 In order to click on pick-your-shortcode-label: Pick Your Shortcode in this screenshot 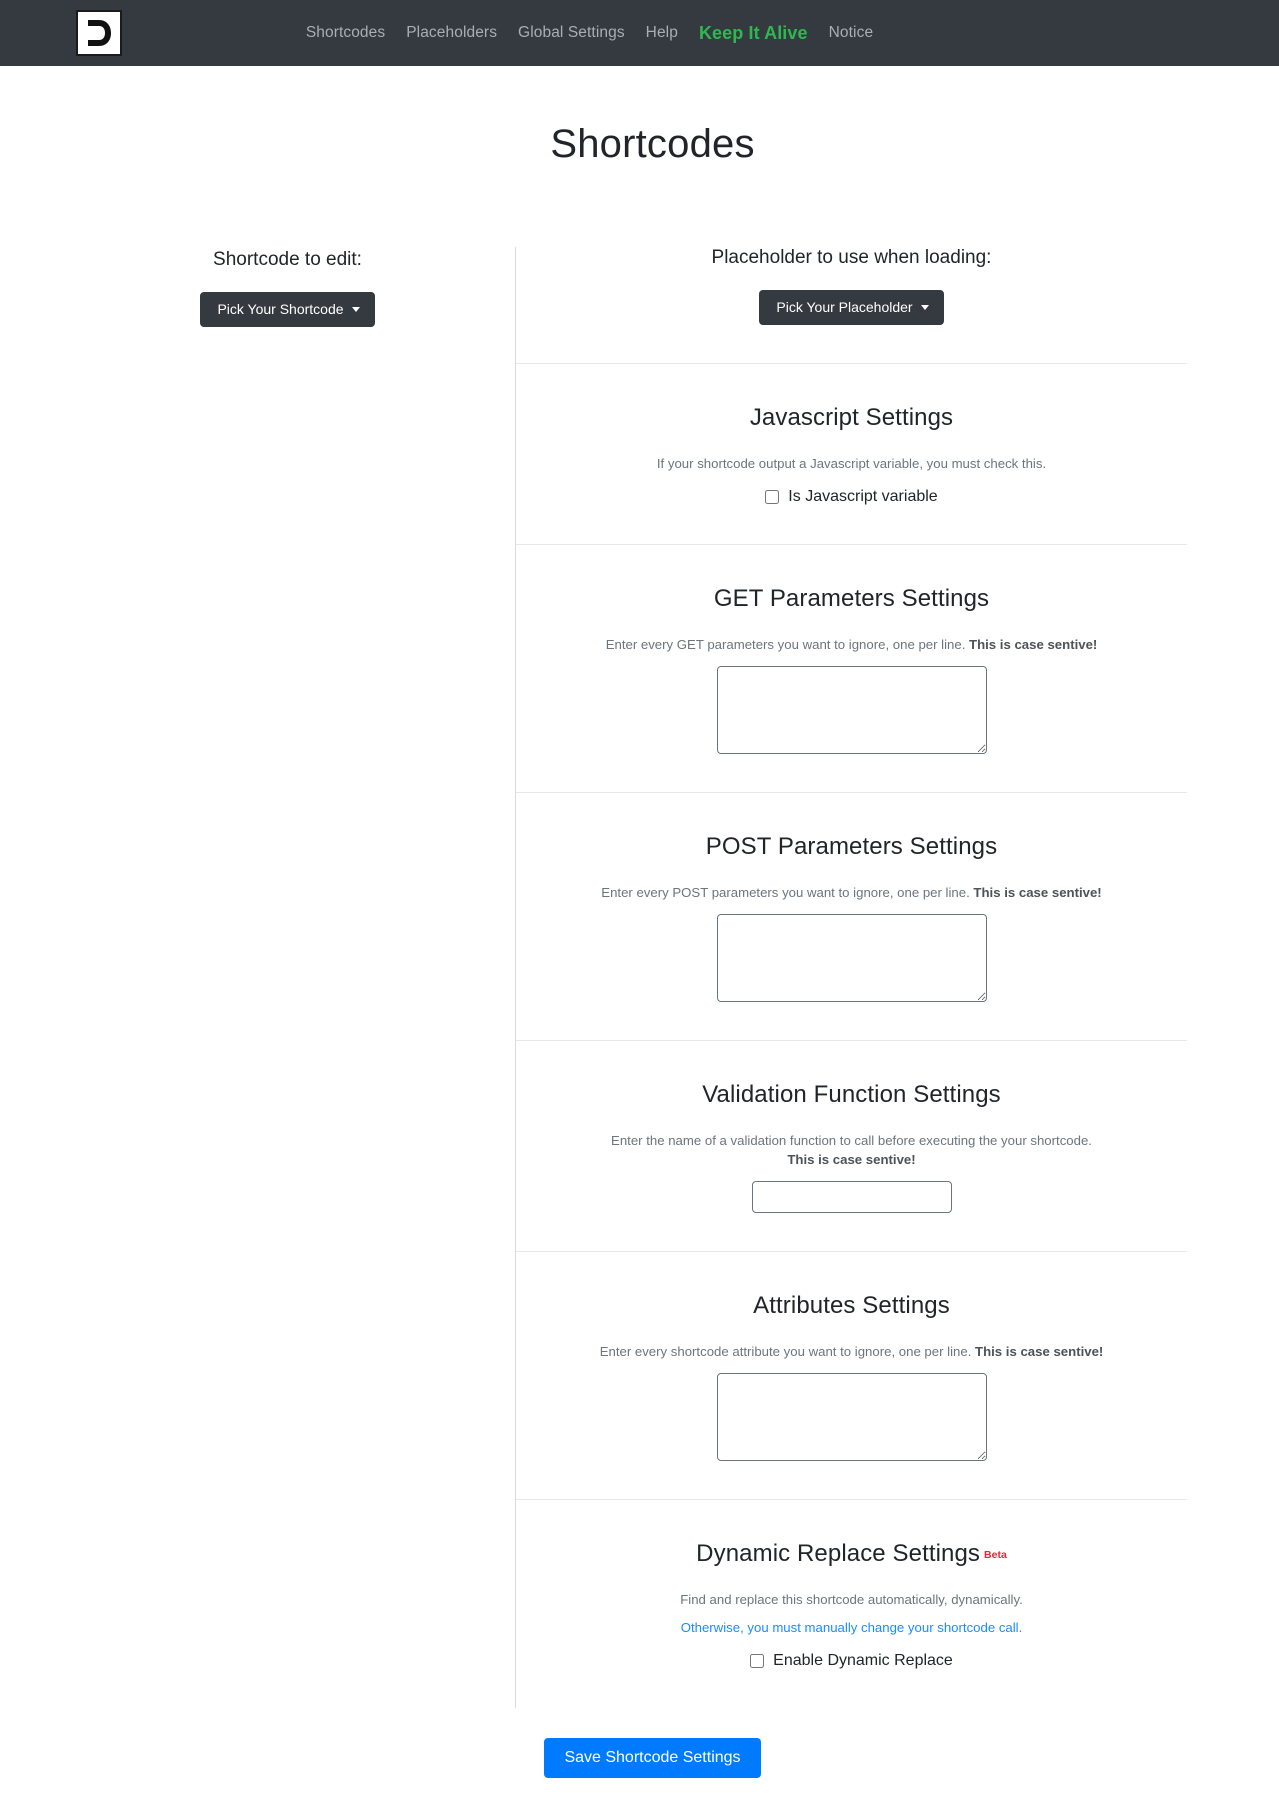, I will do `click(280, 309)`.